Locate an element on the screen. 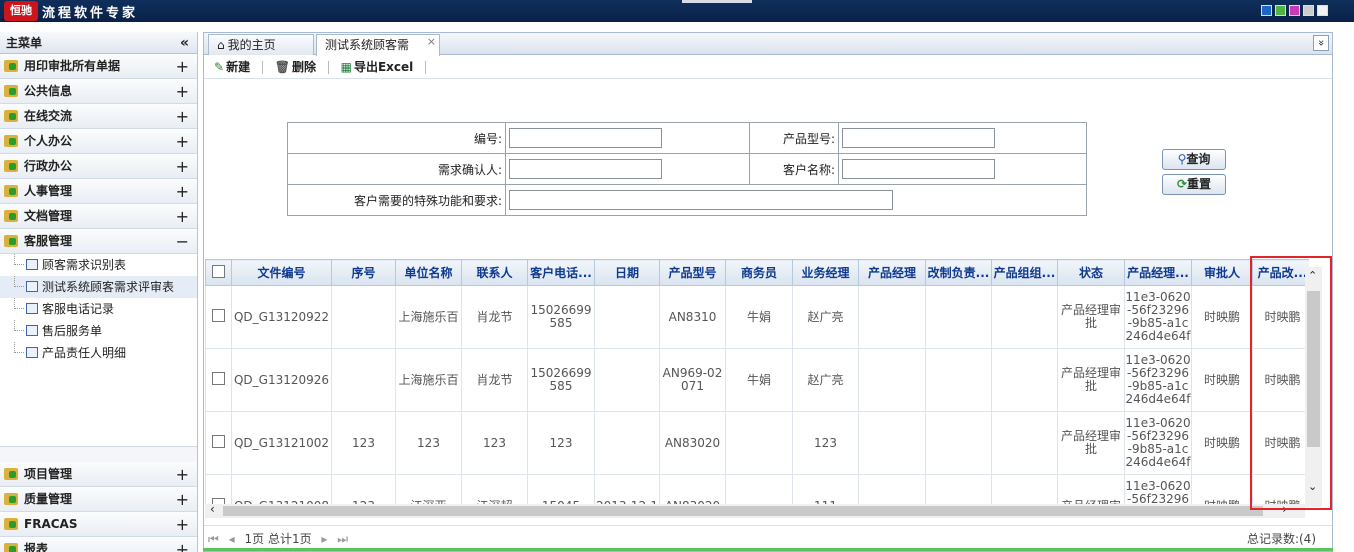 This screenshot has height=552, width=1354. horizontal-scrollbar: ‹ › is located at coordinates (755, 510).